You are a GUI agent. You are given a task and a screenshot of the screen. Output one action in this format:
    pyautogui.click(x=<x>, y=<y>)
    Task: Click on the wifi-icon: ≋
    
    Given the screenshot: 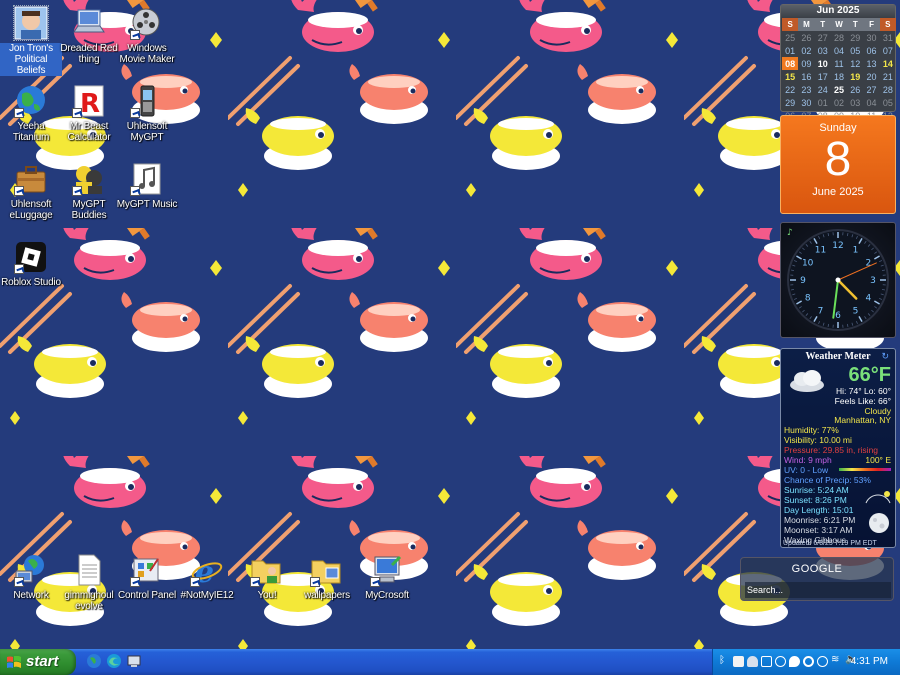 What is the action you would take?
    pyautogui.click(x=836, y=659)
    